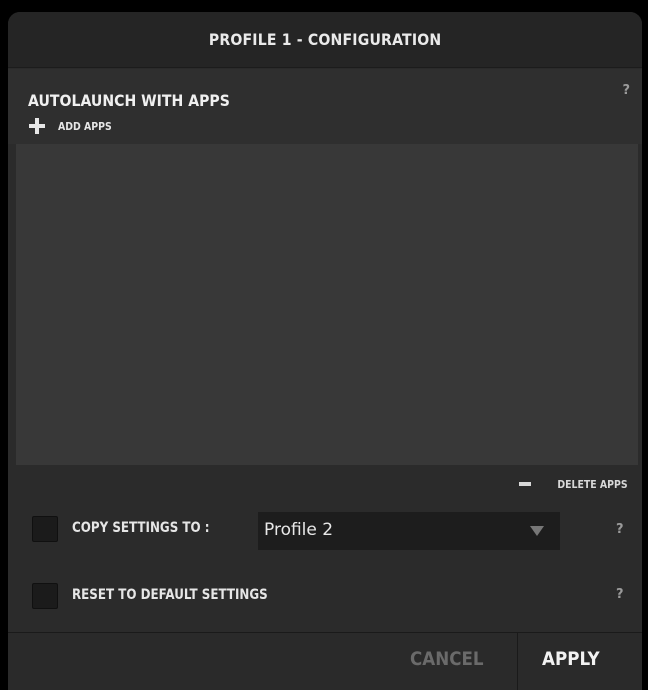  What do you see at coordinates (537, 531) in the screenshot?
I see `chevron-down-icon` at bounding box center [537, 531].